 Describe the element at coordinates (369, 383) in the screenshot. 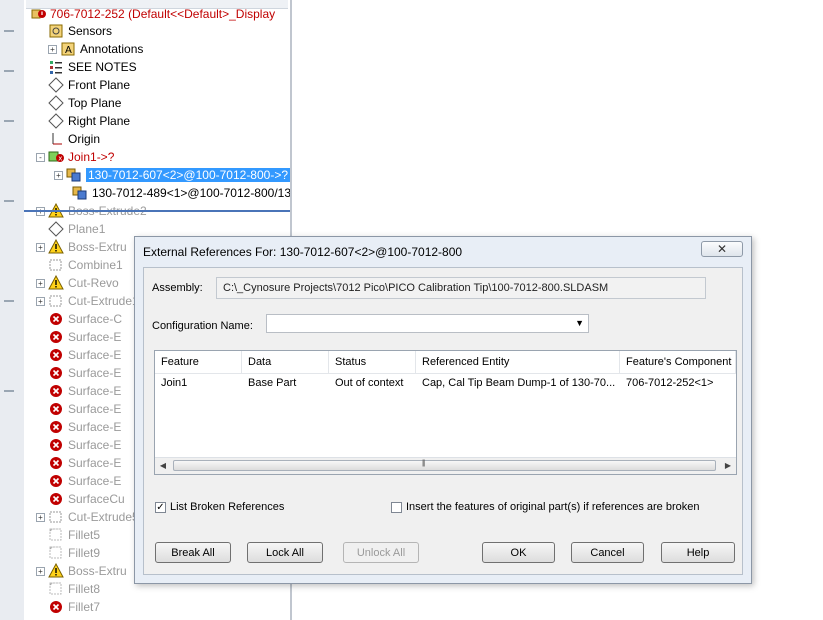

I see `cell-status: Out of context` at that location.